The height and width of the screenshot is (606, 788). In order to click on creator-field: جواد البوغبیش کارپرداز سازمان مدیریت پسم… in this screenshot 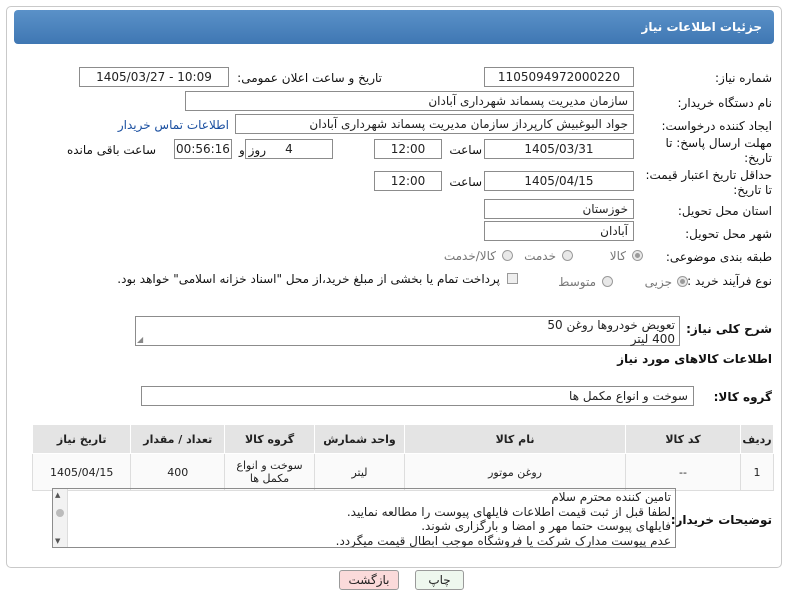, I will do `click(434, 124)`.